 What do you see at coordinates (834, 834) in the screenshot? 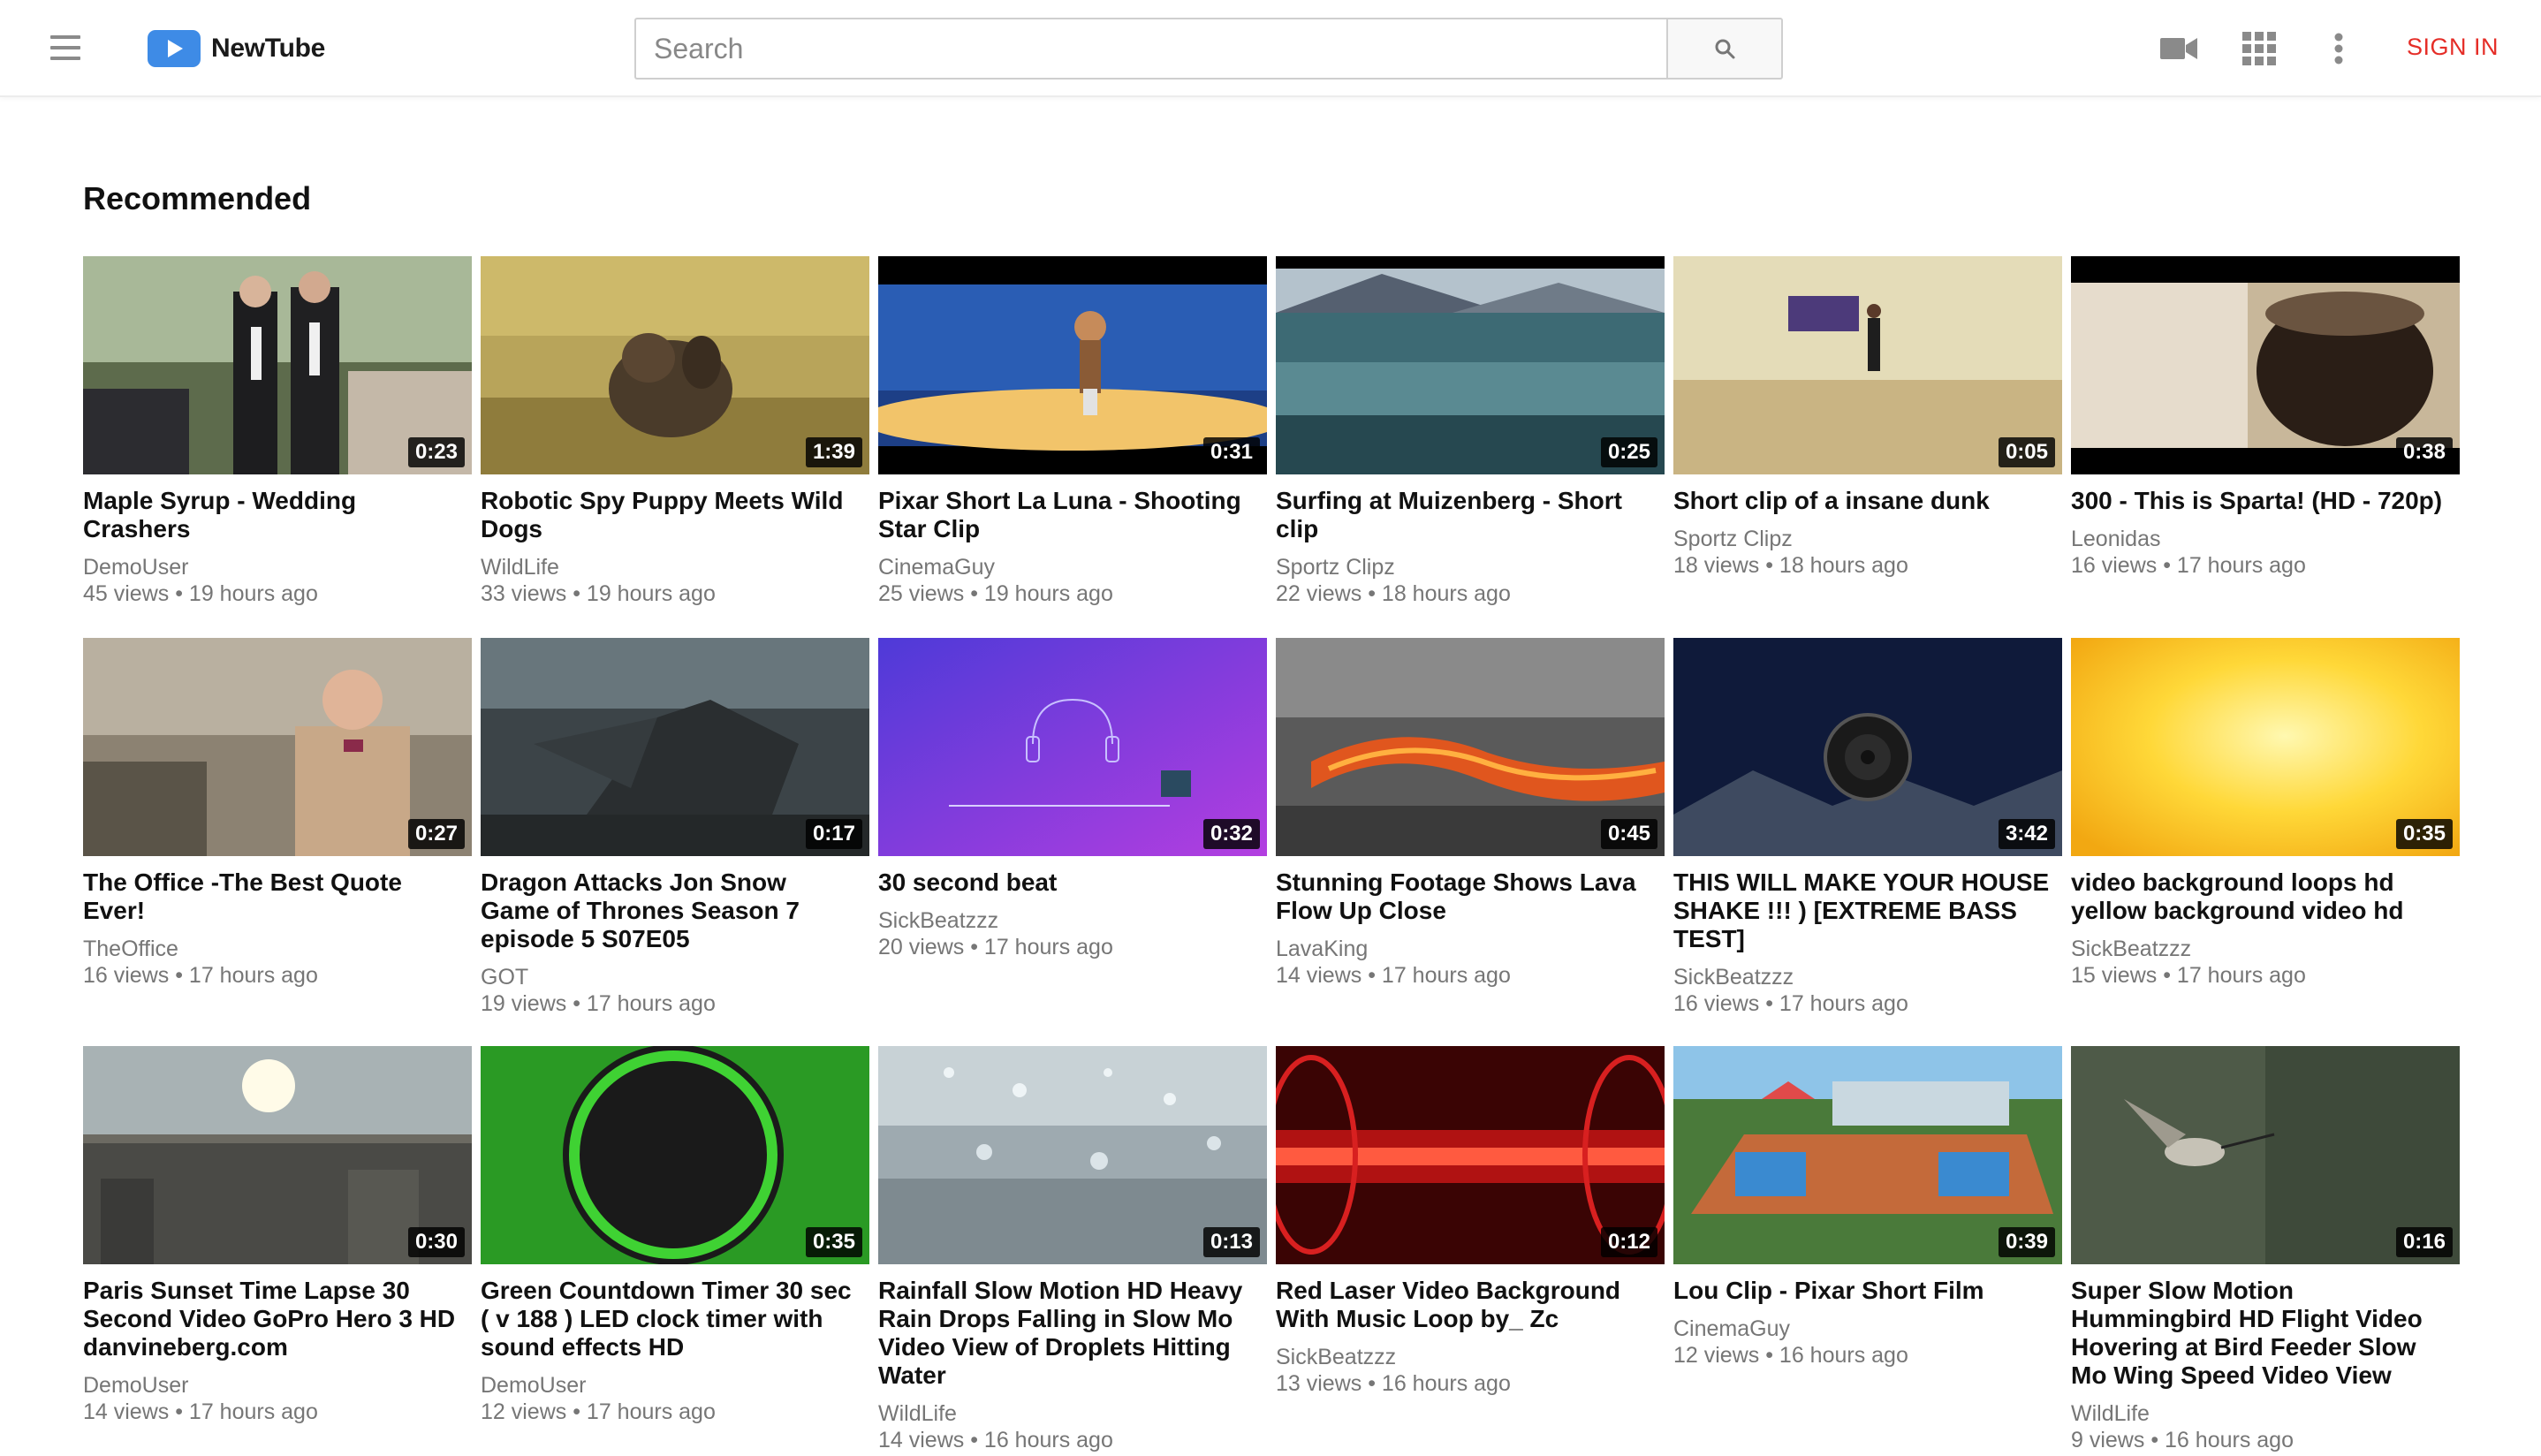
I see `video-duration: 0:17` at bounding box center [834, 834].